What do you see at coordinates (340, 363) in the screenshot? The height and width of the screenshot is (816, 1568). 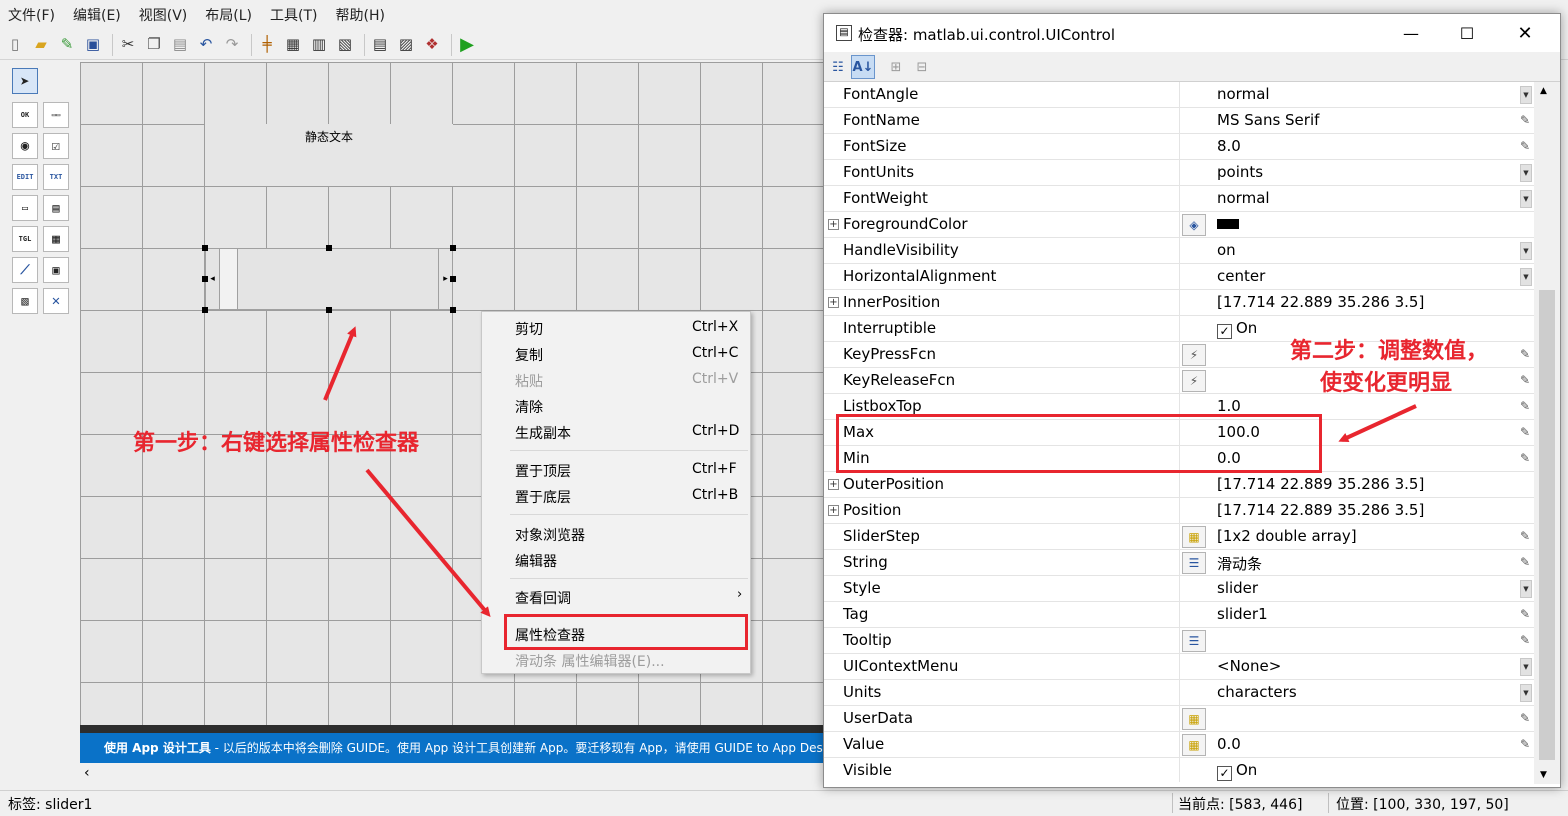 I see `arrow-to-slider` at bounding box center [340, 363].